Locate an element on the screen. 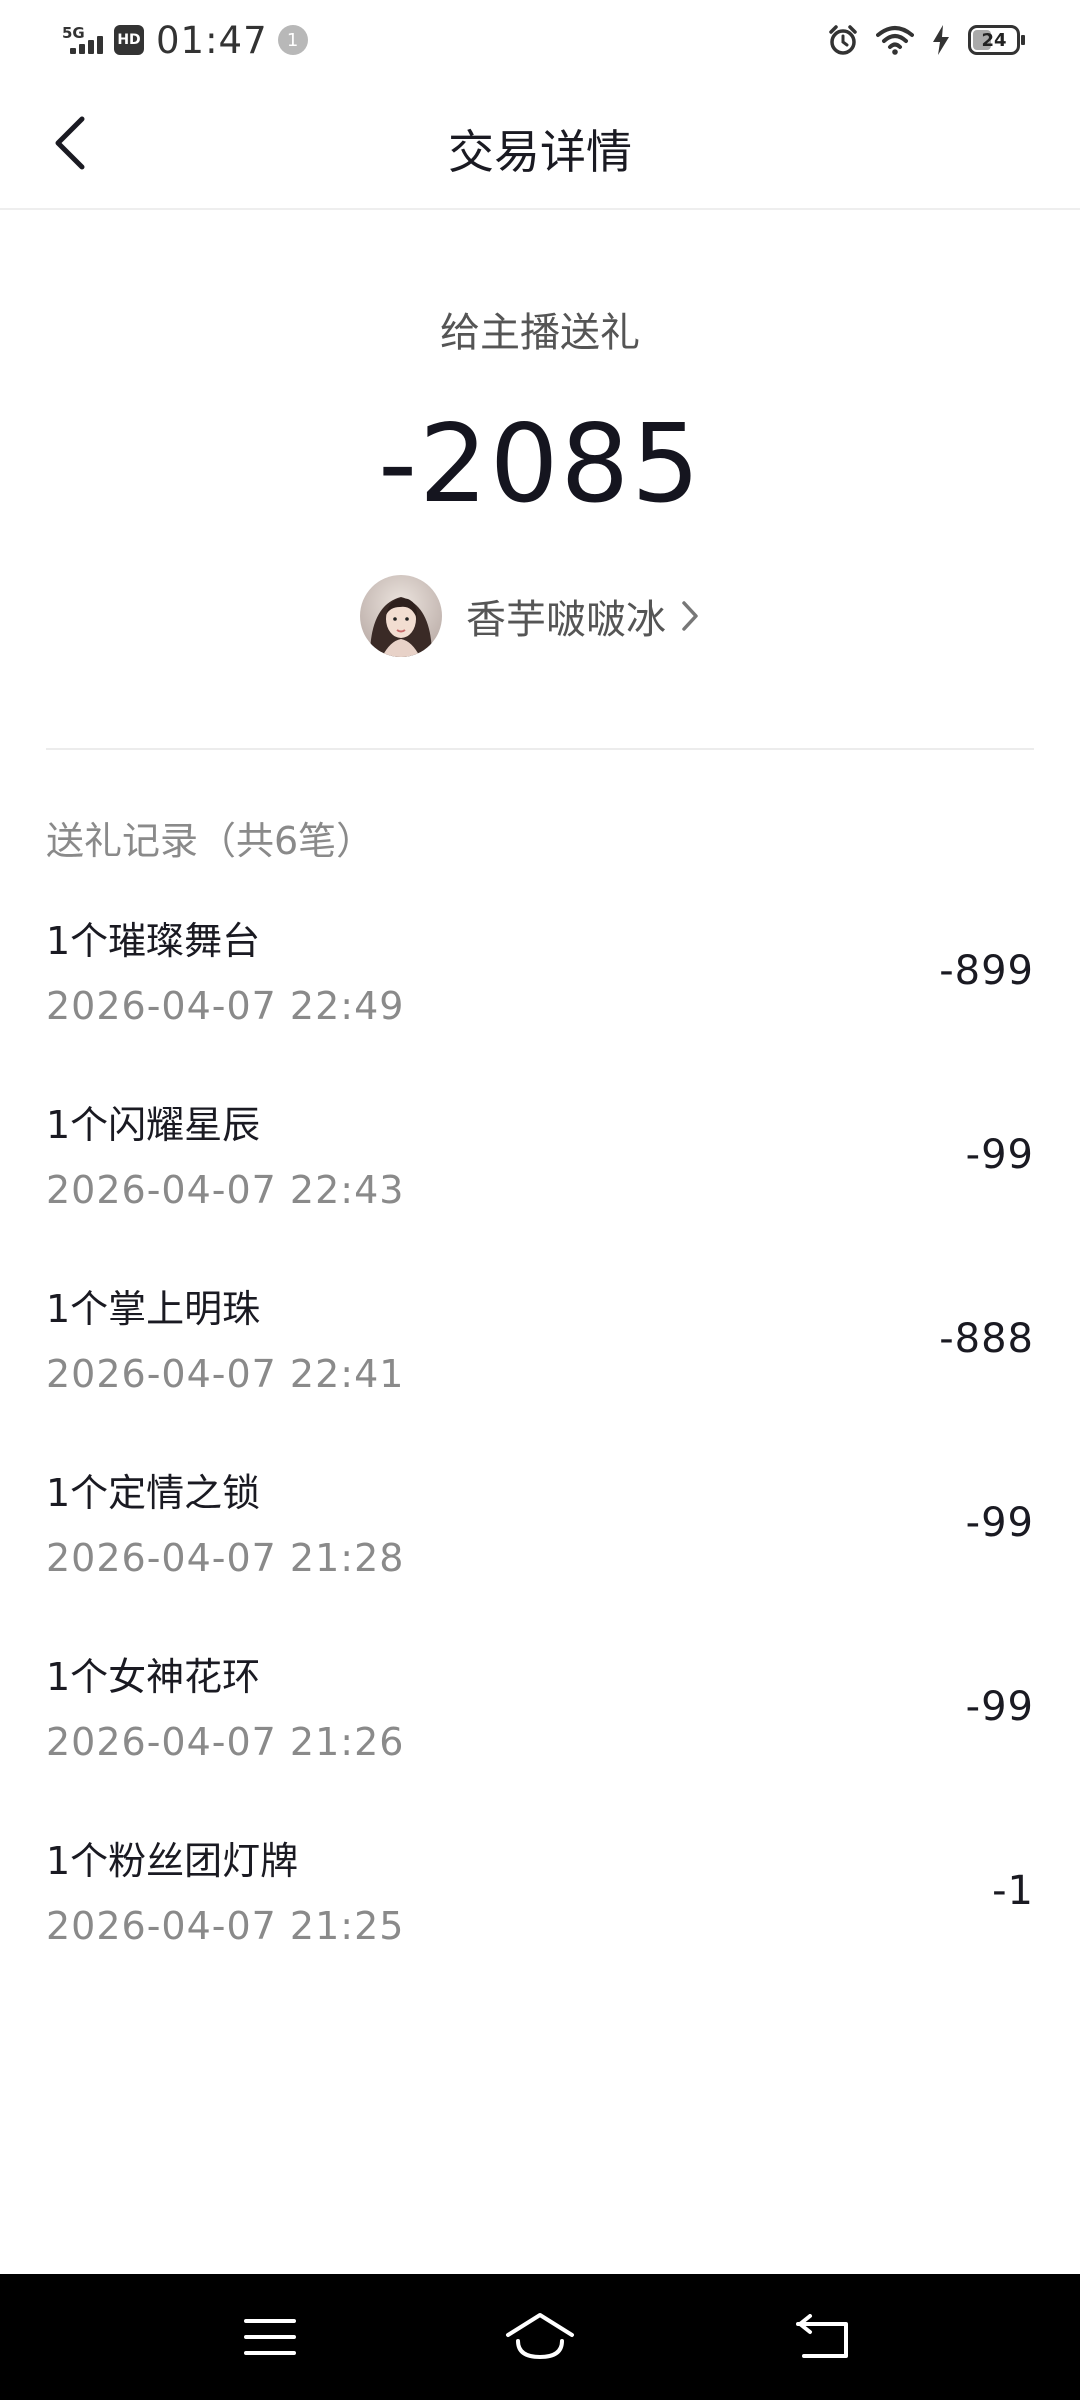 The image size is (1080, 2400). menu-button is located at coordinates (270, 2337).